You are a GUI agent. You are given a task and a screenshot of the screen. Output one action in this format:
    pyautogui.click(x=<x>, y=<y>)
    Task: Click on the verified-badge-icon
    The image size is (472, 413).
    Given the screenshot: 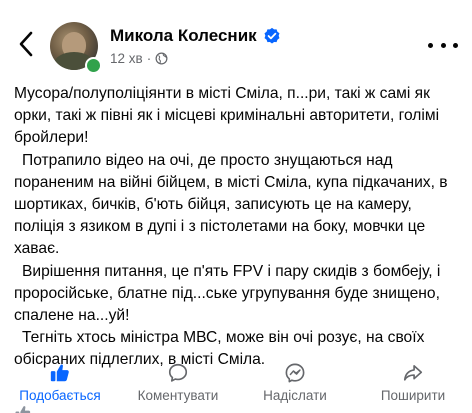 What is the action you would take?
    pyautogui.click(x=272, y=35)
    